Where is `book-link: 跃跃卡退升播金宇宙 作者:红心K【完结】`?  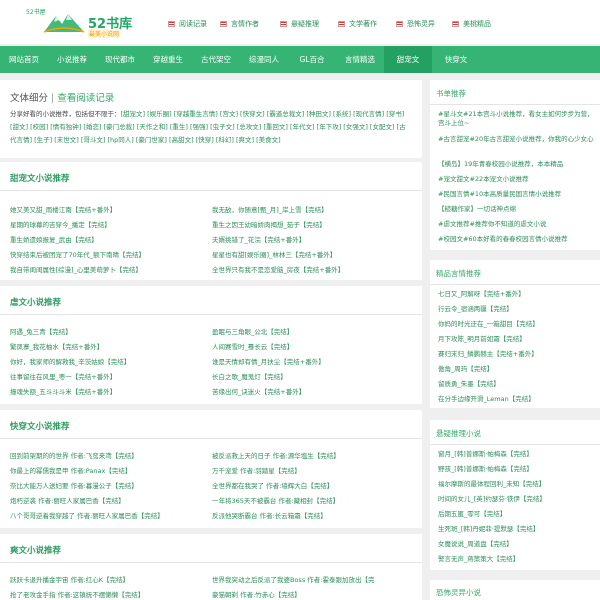 book-link: 跃跃卡退升播金宇宙 作者:红心K【完结】 is located at coordinates (69, 579).